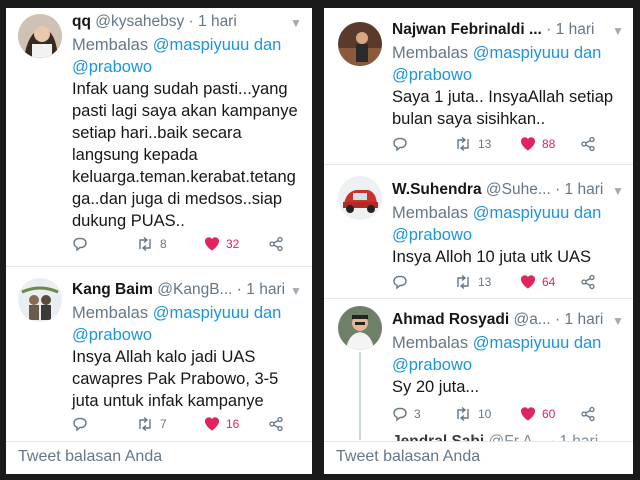 This screenshot has height=480, width=640. What do you see at coordinates (112, 289) in the screenshot?
I see `author-name: Kang Baim` at bounding box center [112, 289].